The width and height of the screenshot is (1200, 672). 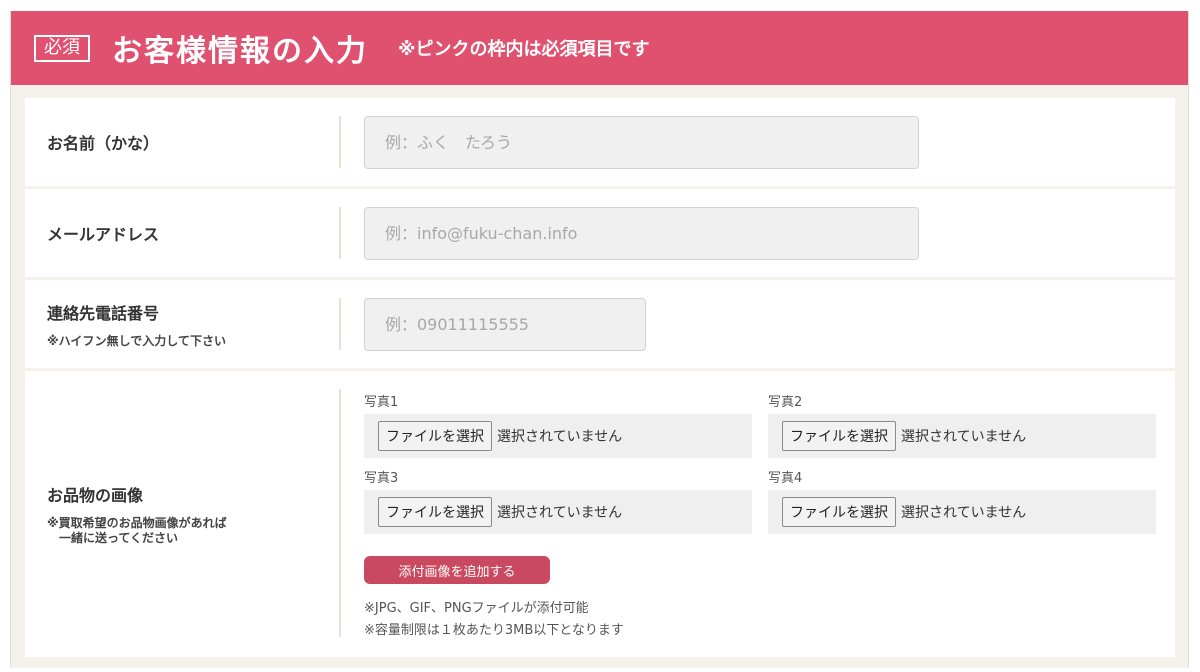 What do you see at coordinates (95, 495) in the screenshot?
I see `images-label: お品物の画像` at bounding box center [95, 495].